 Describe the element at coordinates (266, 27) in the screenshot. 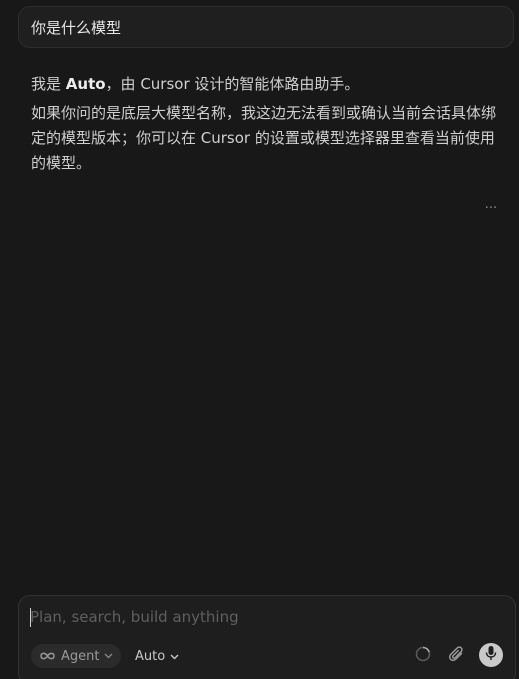

I see `user-message-bubble: 你是什么模型` at that location.